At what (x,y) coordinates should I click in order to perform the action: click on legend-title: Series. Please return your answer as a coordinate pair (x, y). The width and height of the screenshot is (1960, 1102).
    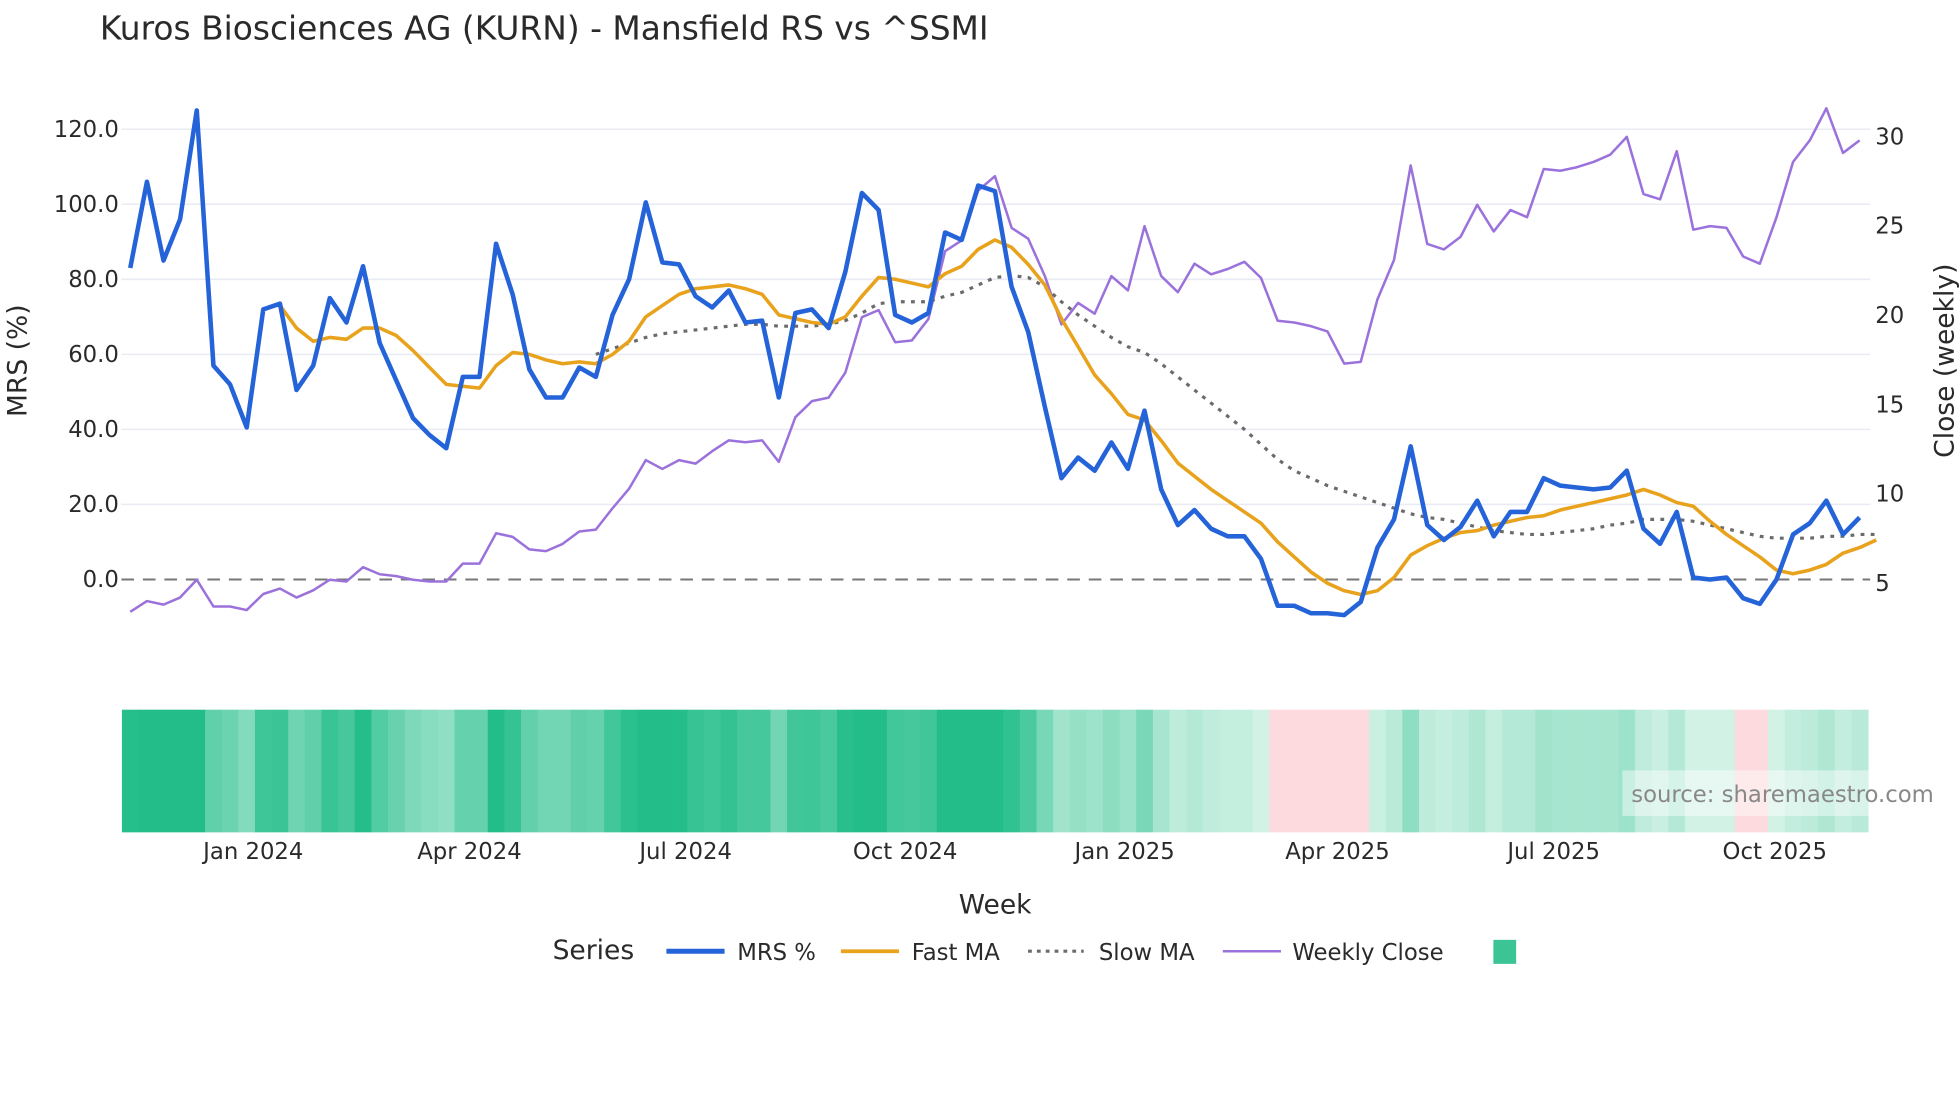
    Looking at the image, I should click on (594, 950).